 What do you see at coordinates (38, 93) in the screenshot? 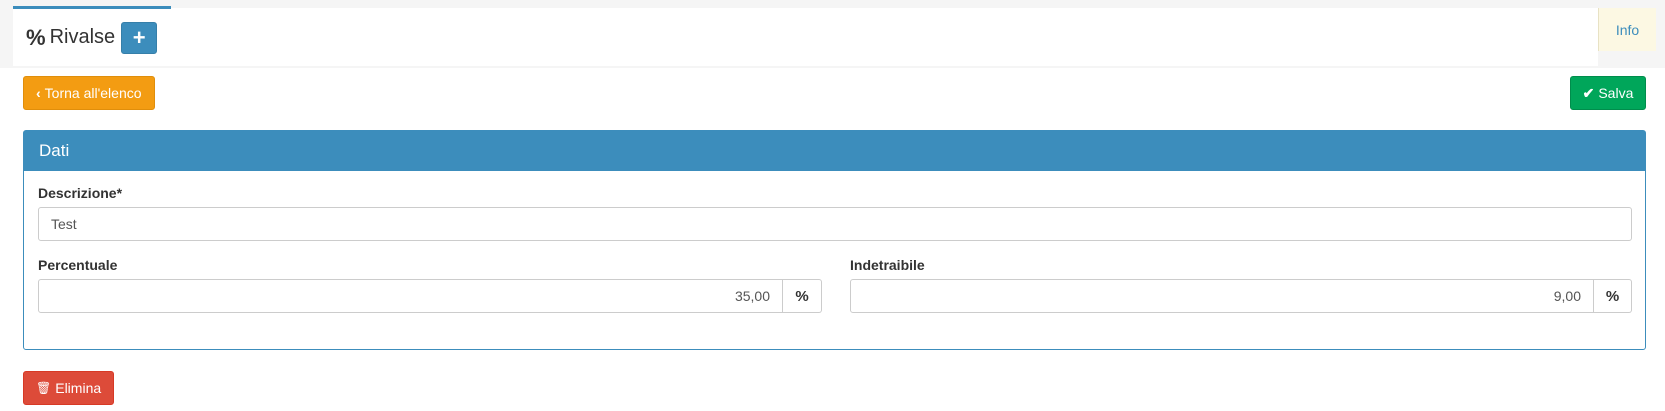
I see `chevron-left-icon: ‹` at bounding box center [38, 93].